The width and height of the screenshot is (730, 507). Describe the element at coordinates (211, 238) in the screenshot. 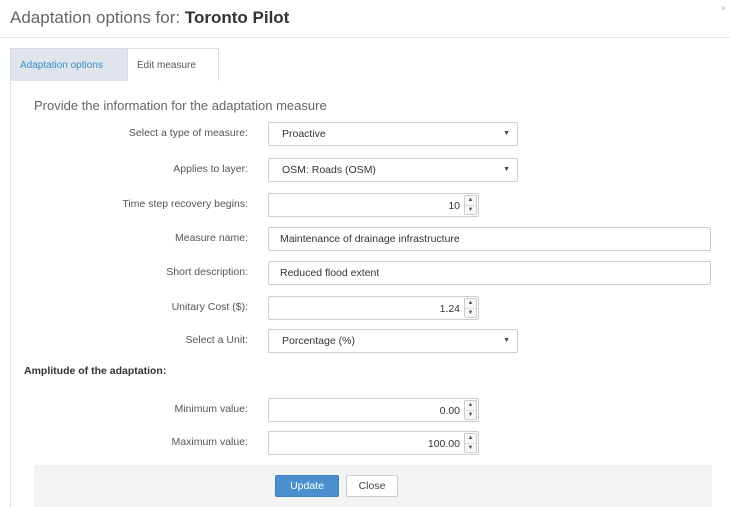

I see `measure-name-label: Measure name:` at that location.